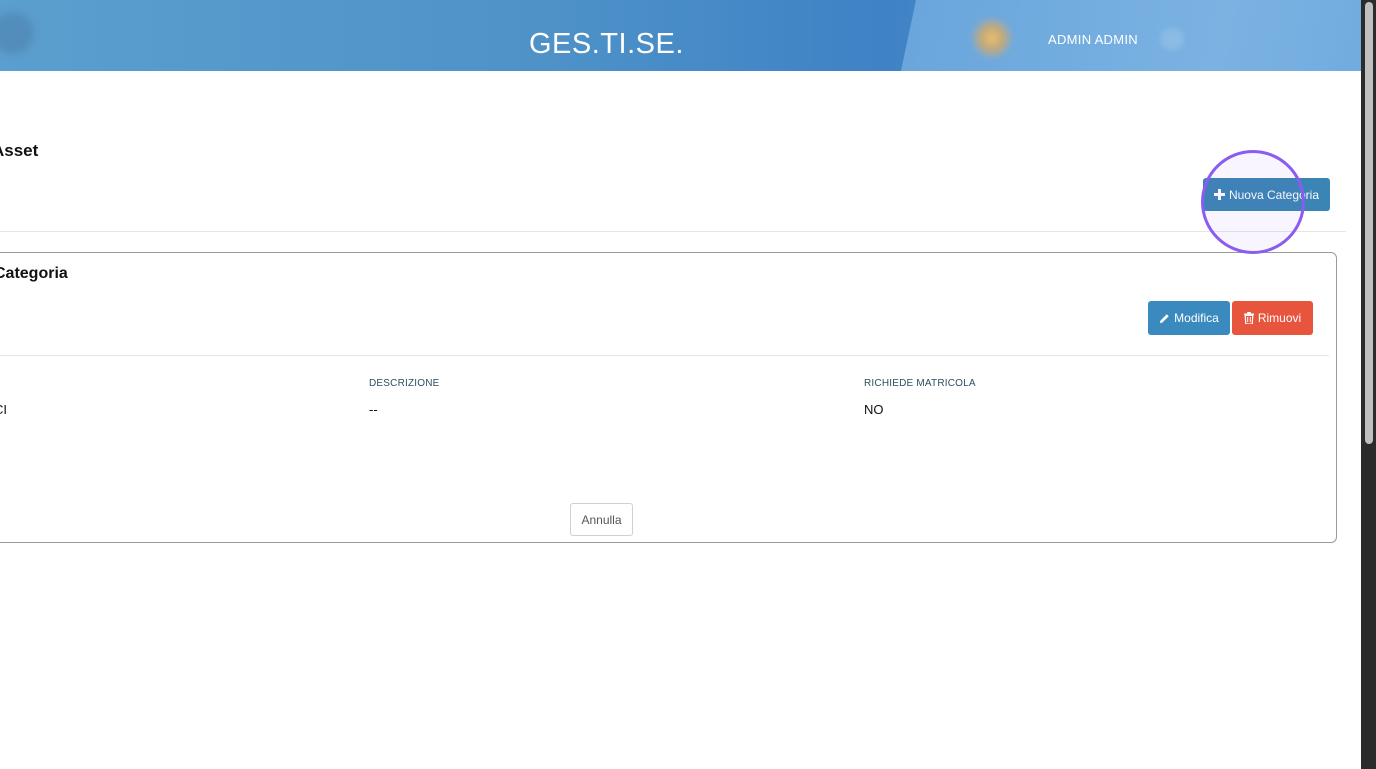 The width and height of the screenshot is (1376, 769). I want to click on new-category-label: Nuova Categoria, so click(1274, 194).